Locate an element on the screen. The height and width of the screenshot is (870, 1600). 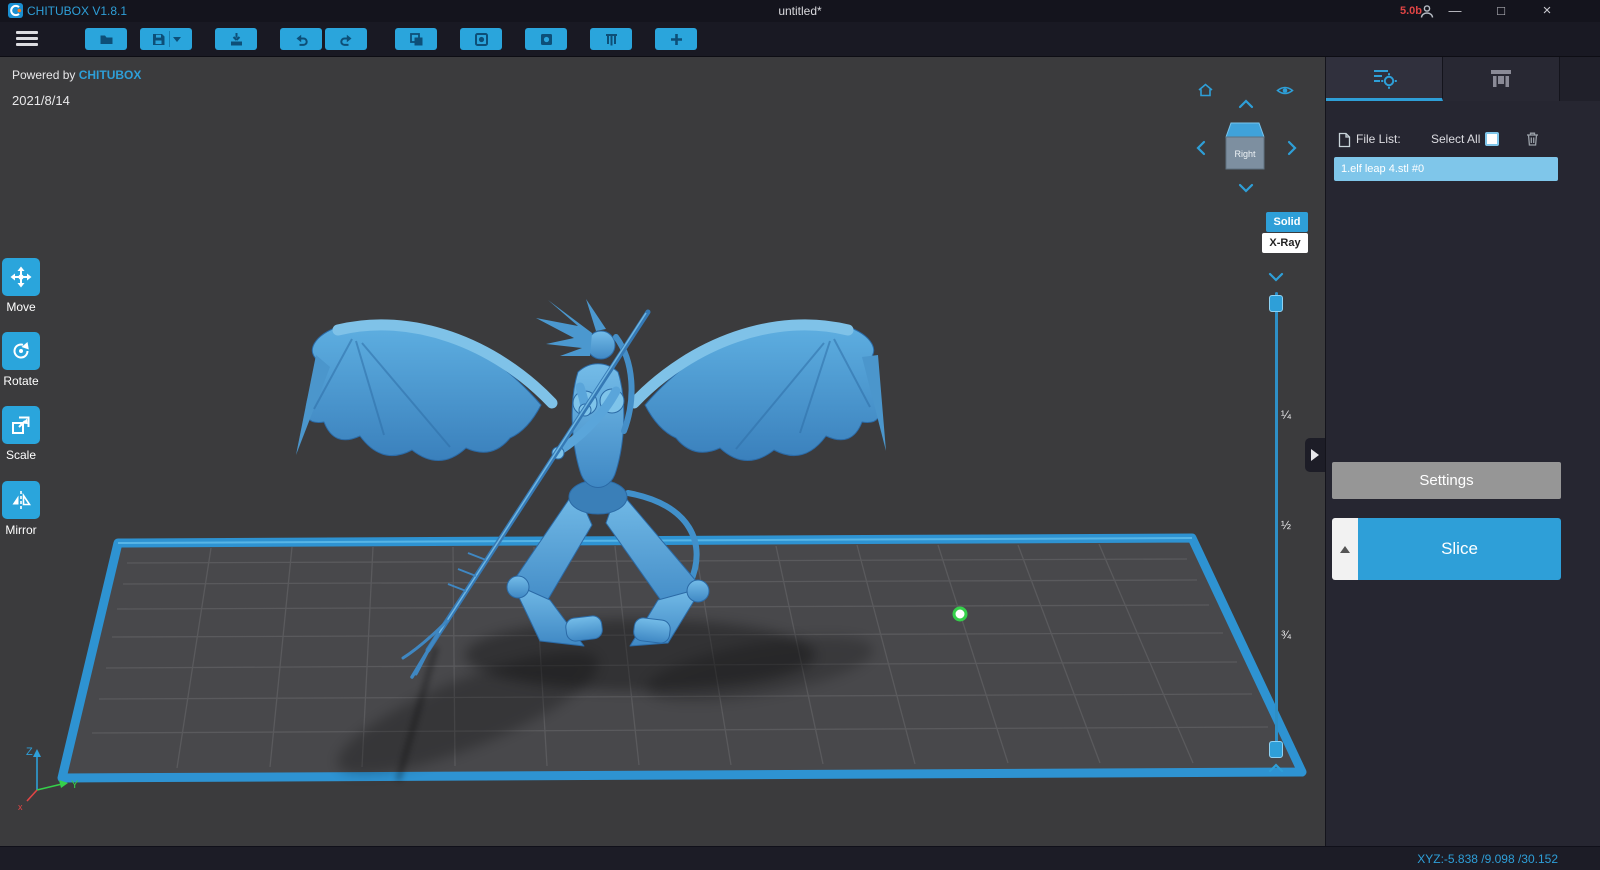
redo-icon is located at coordinates (345, 40).